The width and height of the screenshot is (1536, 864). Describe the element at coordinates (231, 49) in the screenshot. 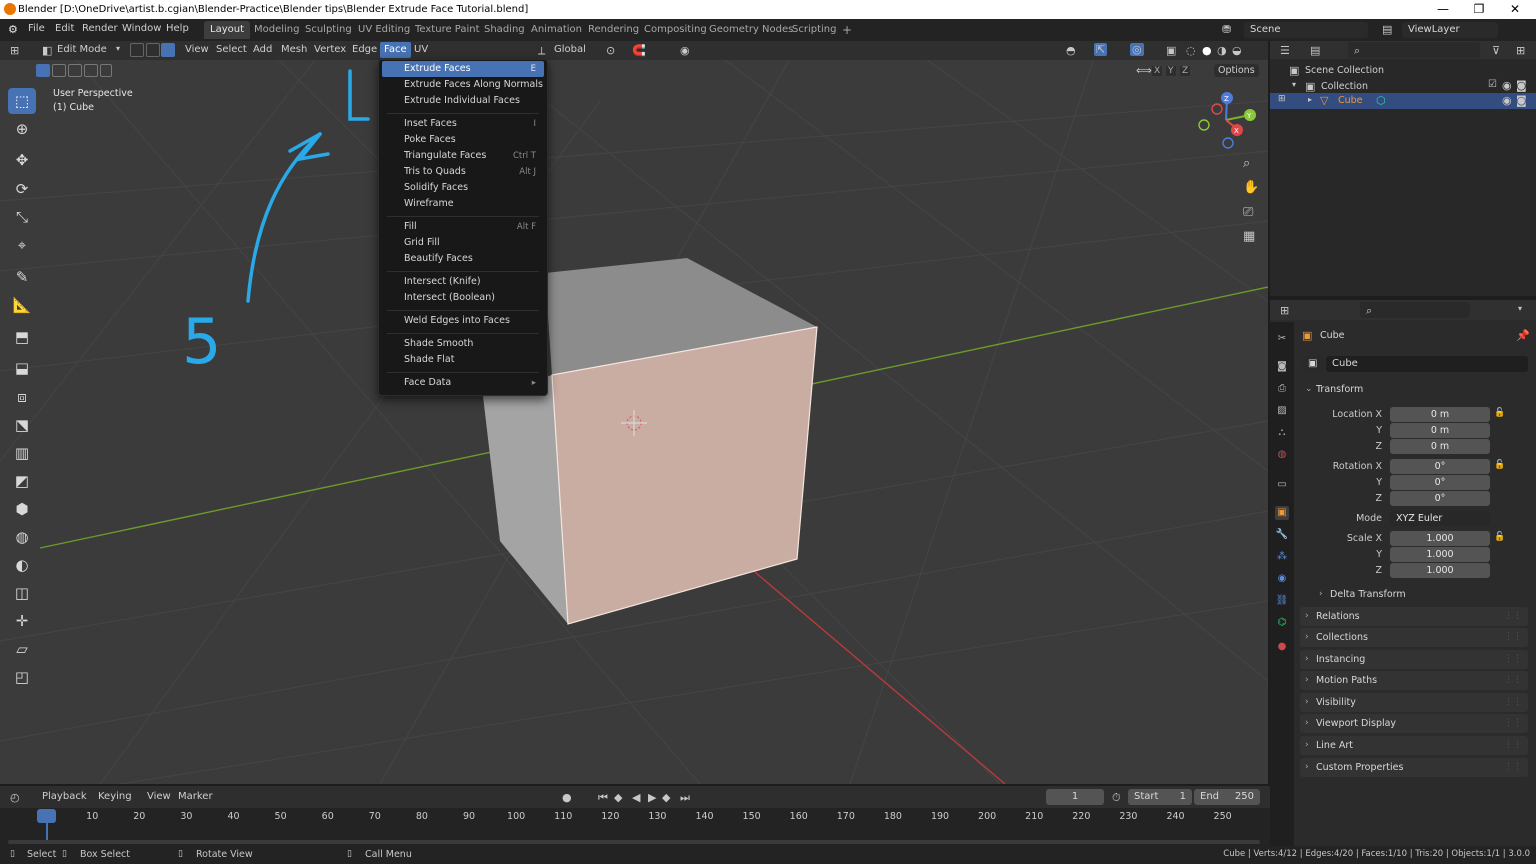

I see `menu-select: Select` at that location.